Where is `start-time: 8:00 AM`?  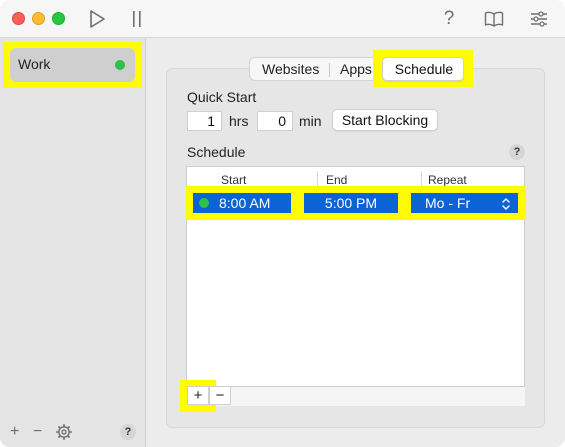
start-time: 8:00 AM is located at coordinates (245, 203).